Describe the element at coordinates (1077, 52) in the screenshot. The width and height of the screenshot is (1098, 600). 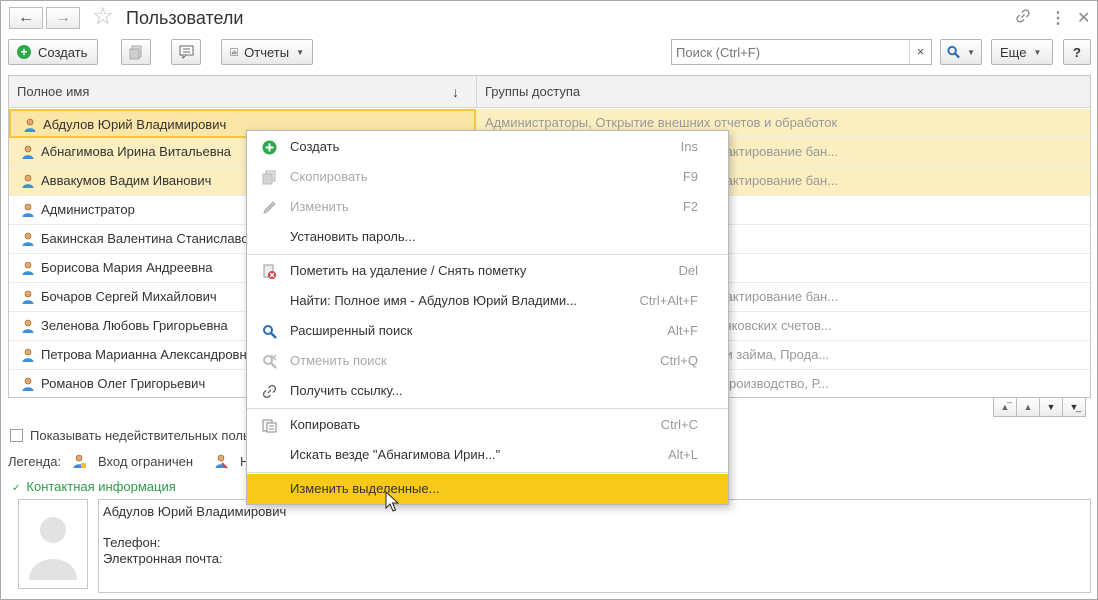
I see `help-button: ?` at that location.